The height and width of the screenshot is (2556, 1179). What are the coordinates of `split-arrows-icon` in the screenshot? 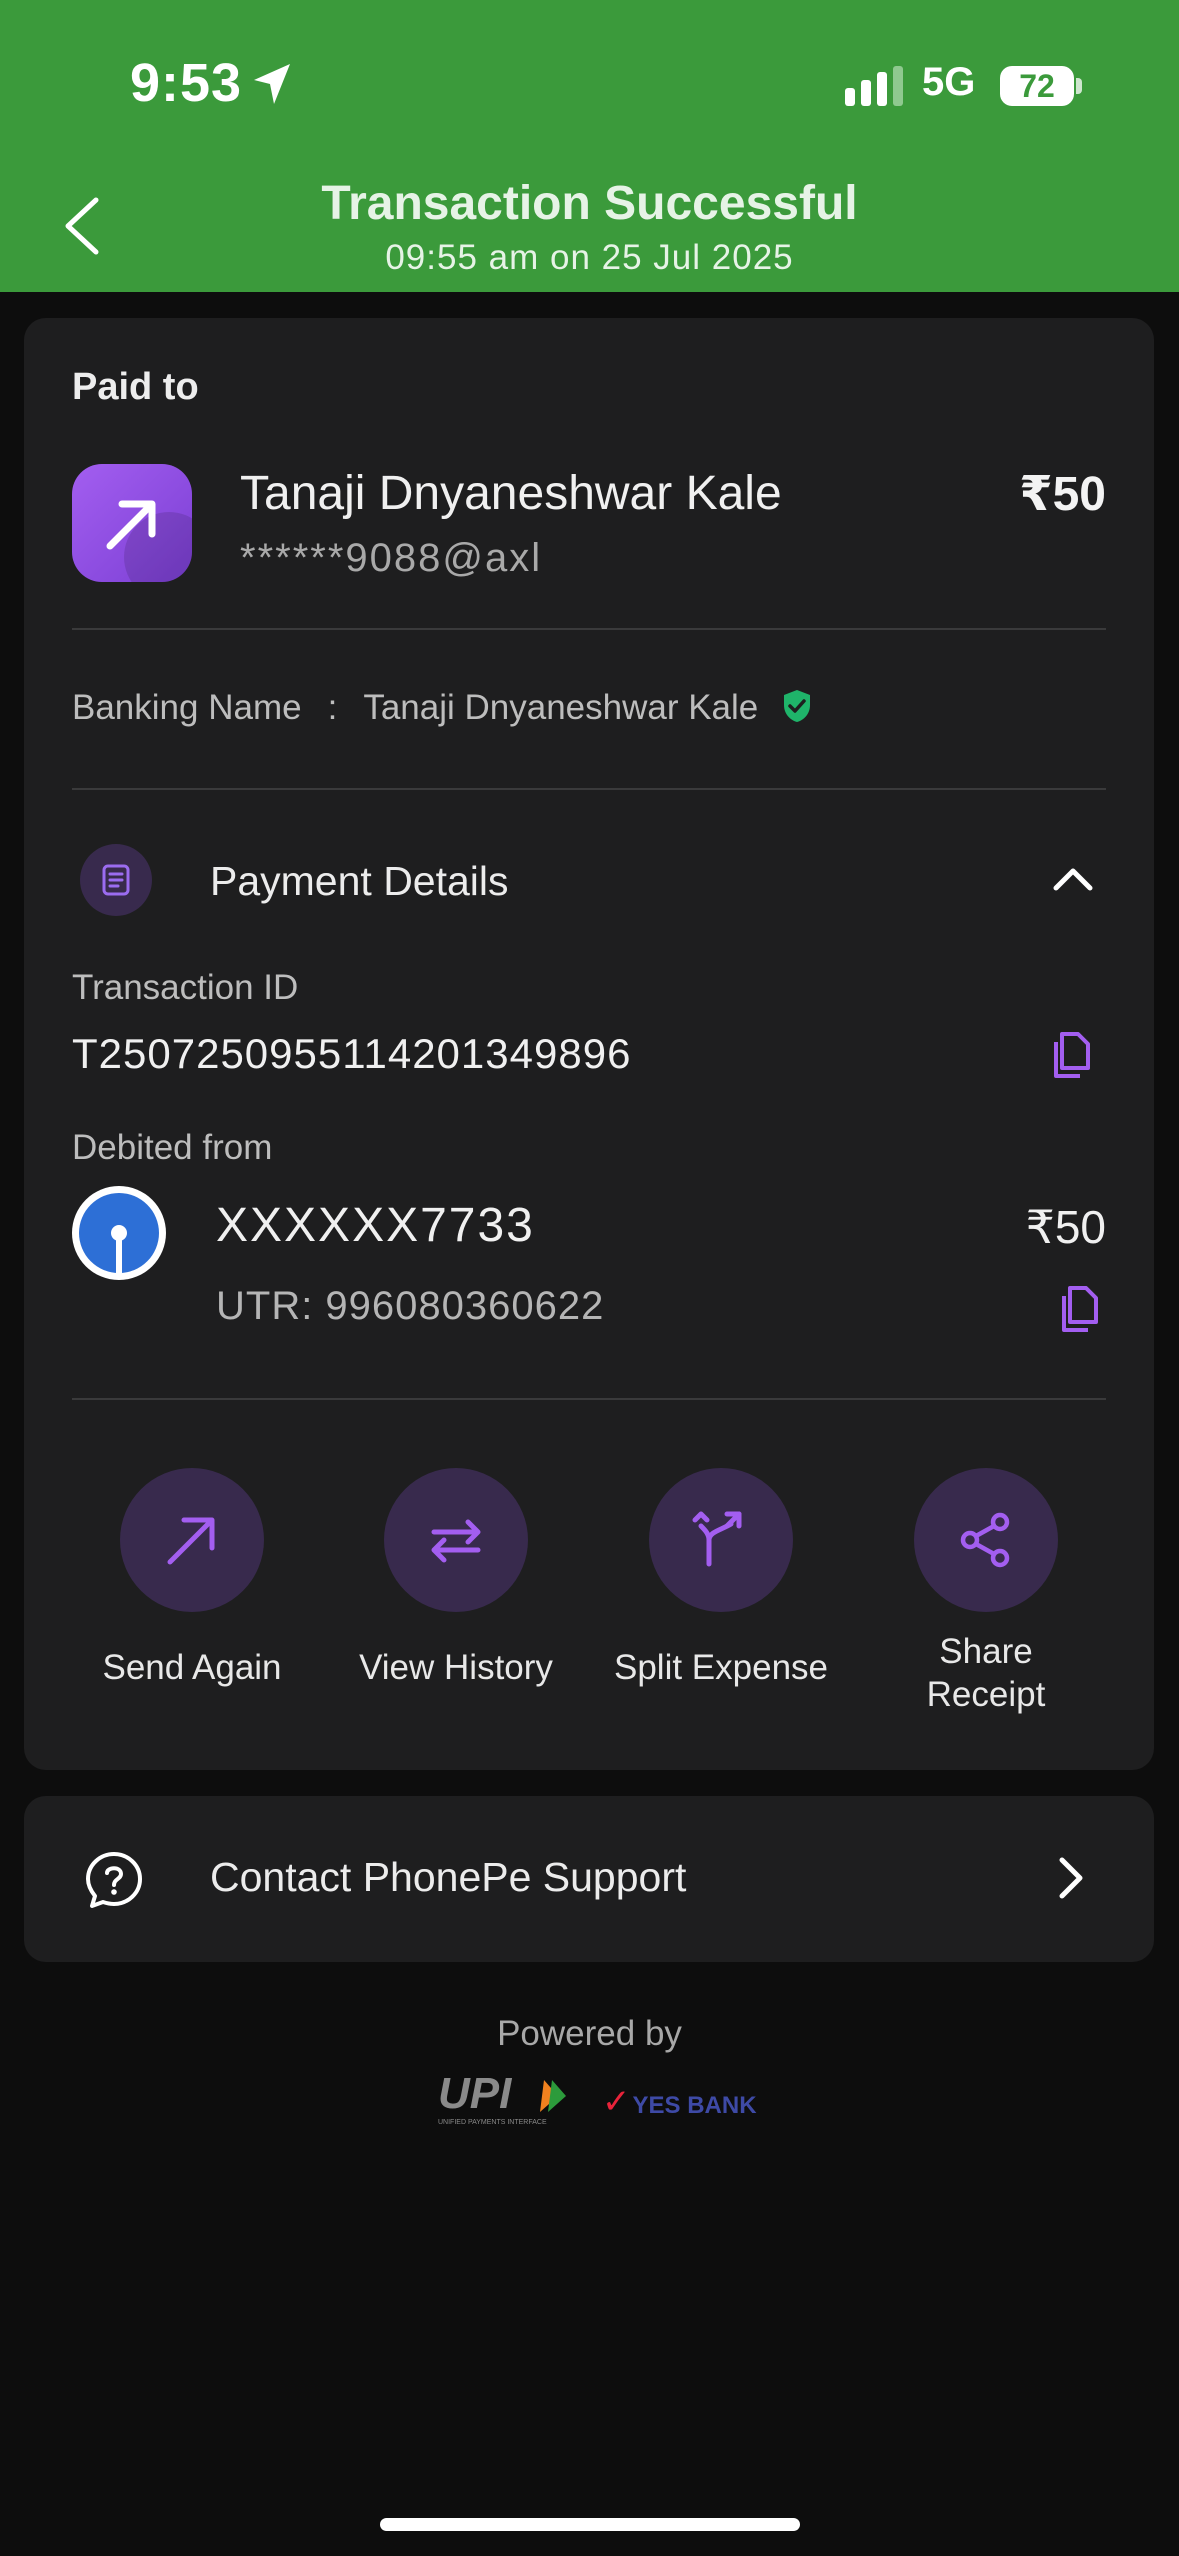 It's located at (717, 1539).